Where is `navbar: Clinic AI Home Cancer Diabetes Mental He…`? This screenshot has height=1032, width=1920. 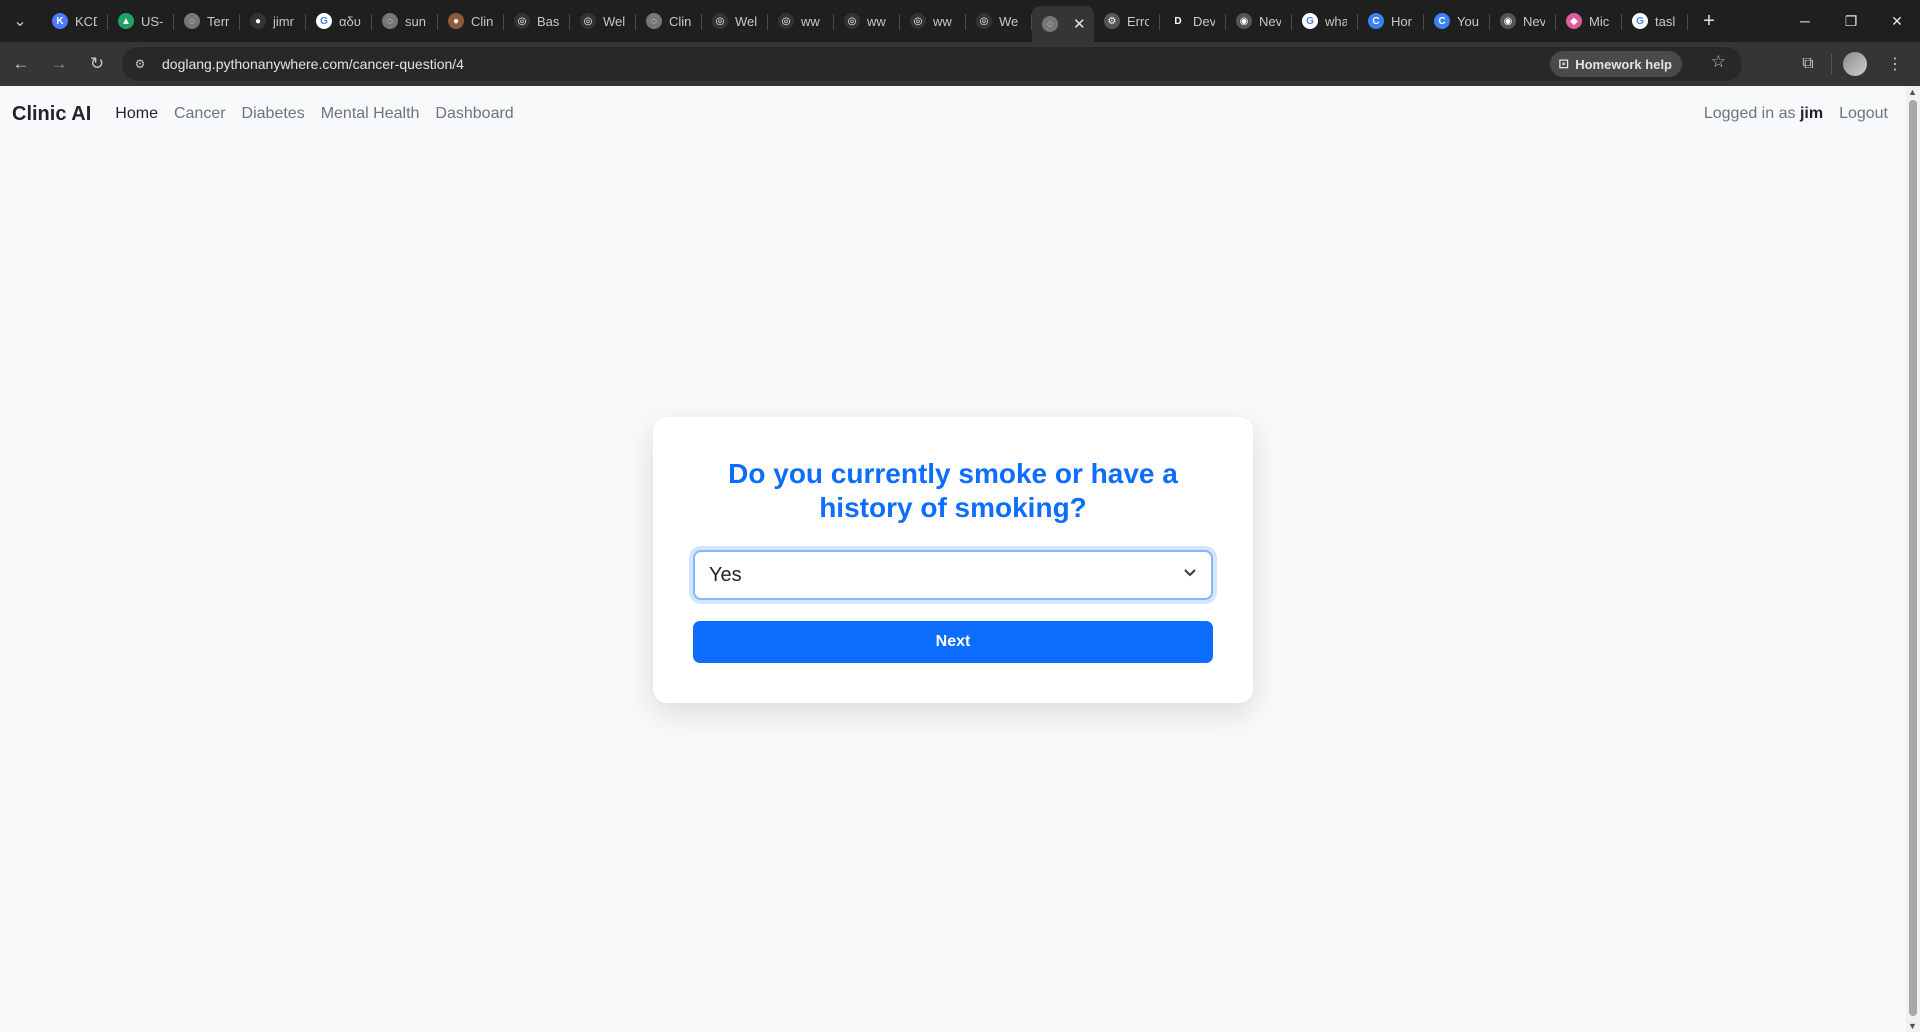
navbar: Clinic AI Home Cancer Diabetes Mental He… is located at coordinates (953, 114).